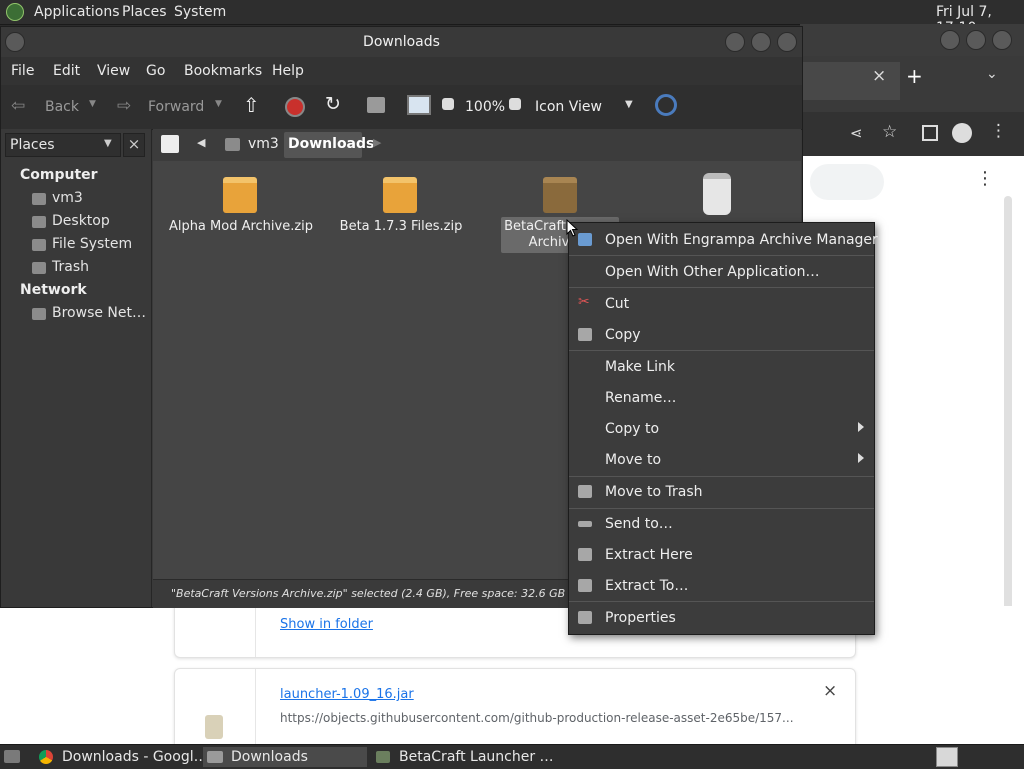  I want to click on trash-icon, so click(585, 491).